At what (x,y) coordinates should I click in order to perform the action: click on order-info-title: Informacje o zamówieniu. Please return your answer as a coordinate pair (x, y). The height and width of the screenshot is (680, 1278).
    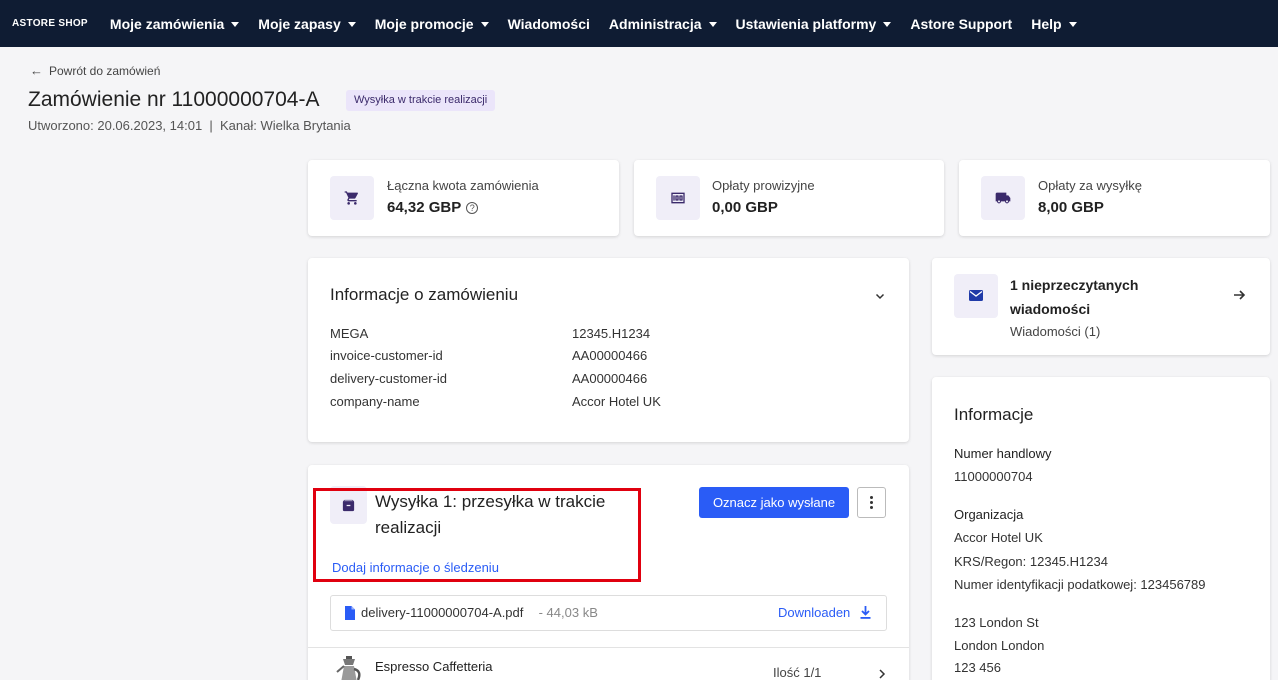
    Looking at the image, I should click on (424, 294).